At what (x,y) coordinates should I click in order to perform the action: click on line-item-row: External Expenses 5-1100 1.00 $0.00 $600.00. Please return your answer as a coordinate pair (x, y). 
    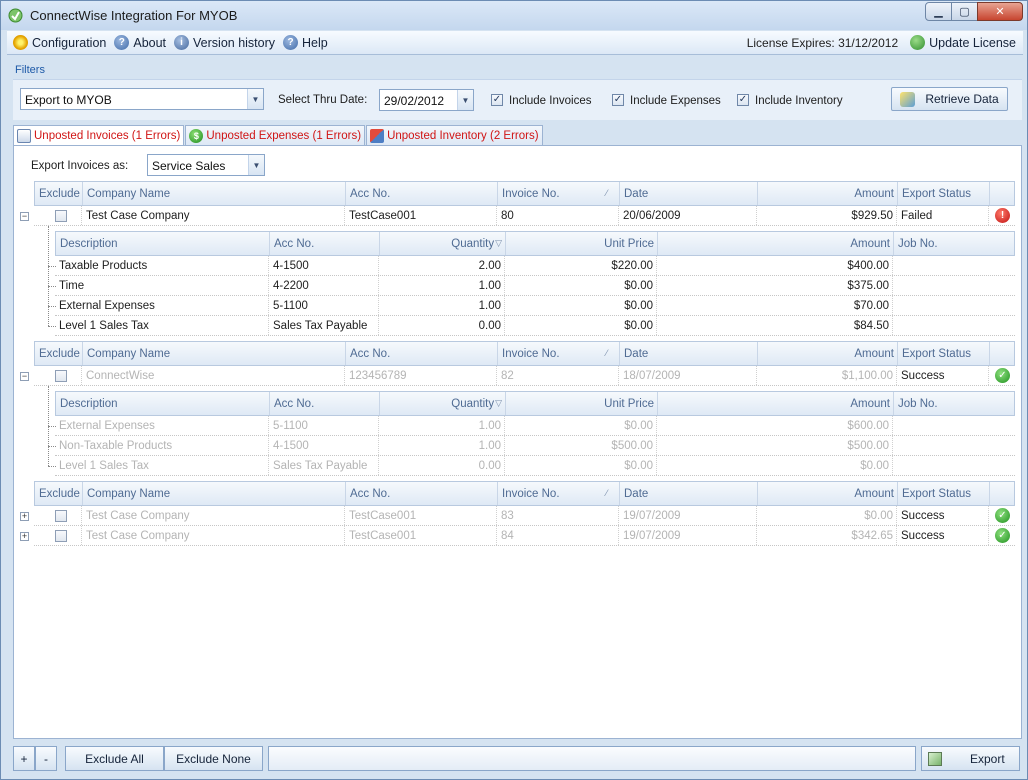
    Looking at the image, I should click on (535, 426).